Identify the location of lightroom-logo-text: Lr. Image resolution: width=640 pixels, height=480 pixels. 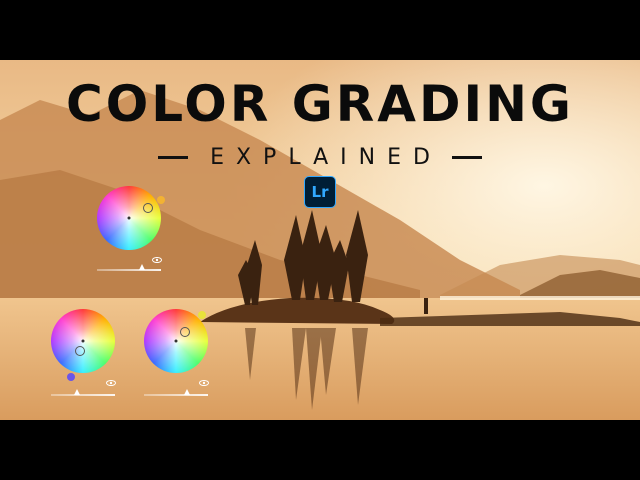
(320, 192).